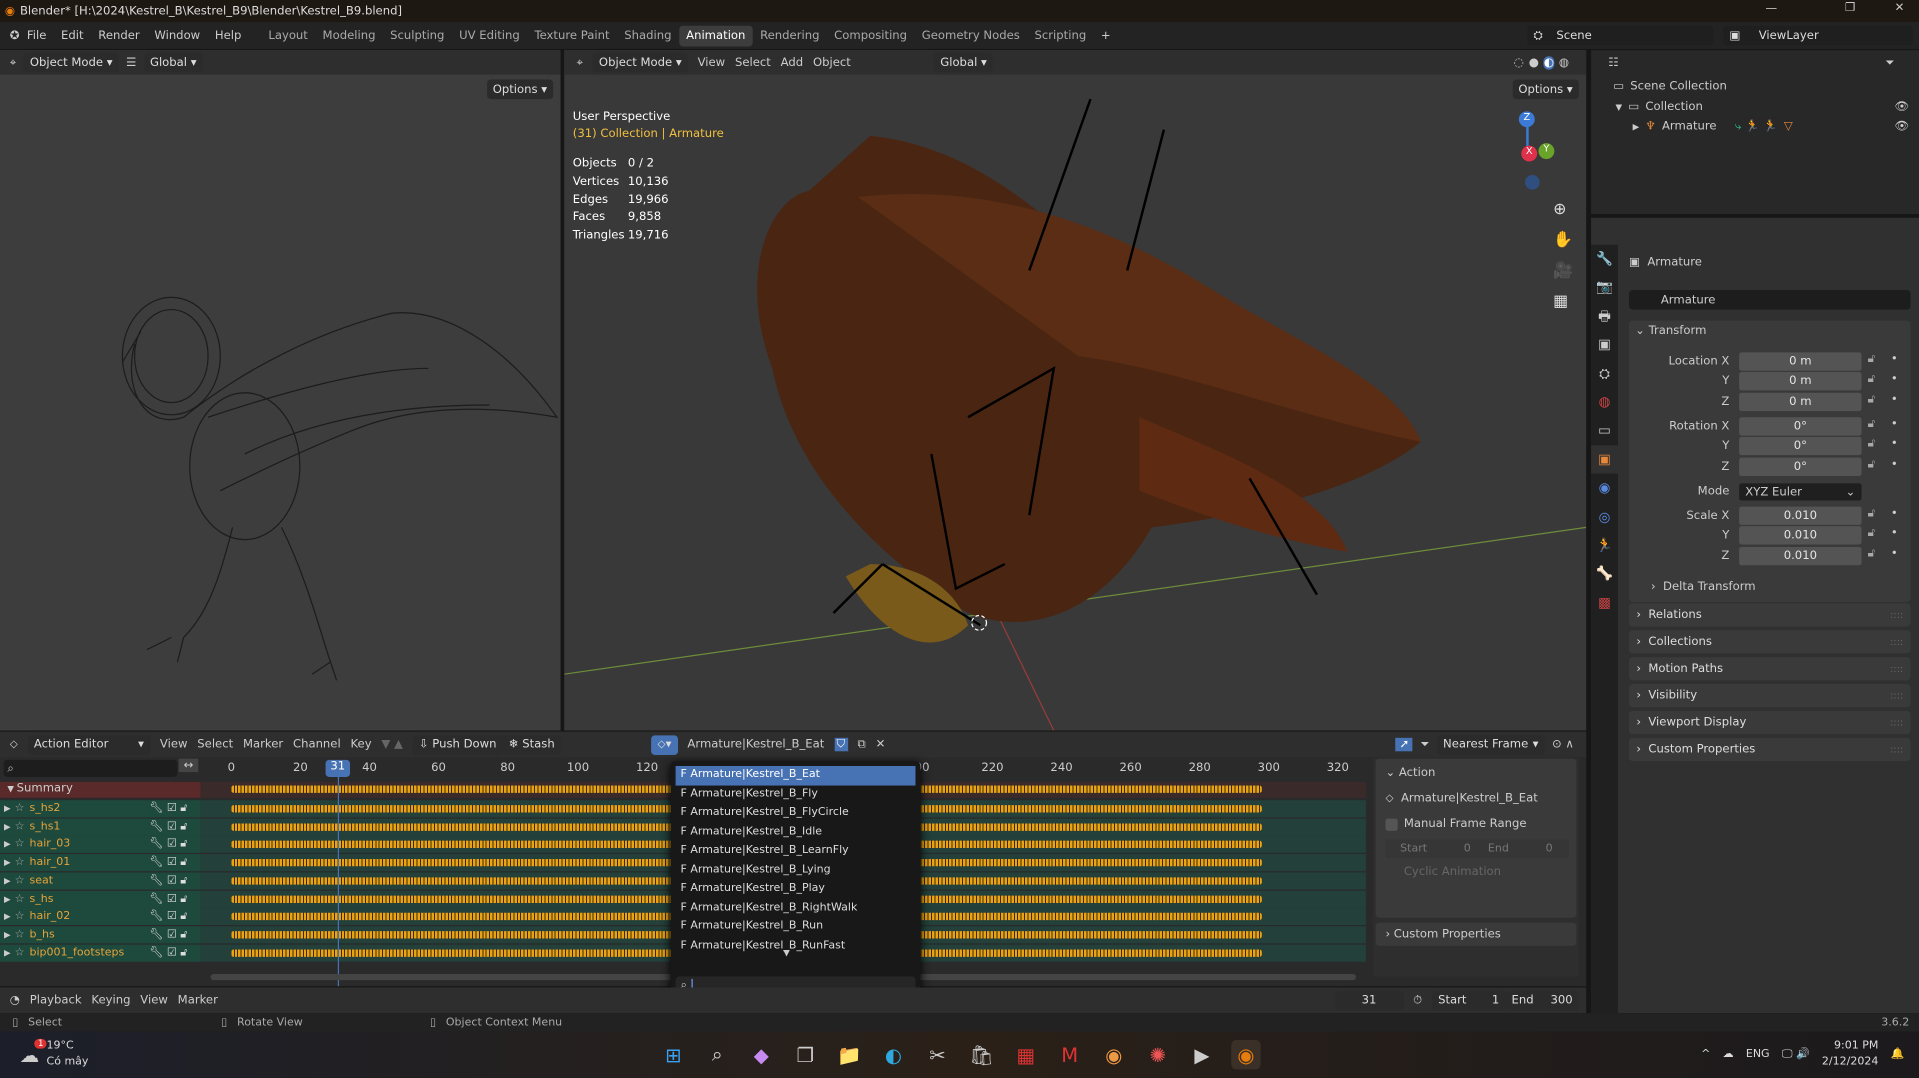 Image resolution: width=1919 pixels, height=1078 pixels. What do you see at coordinates (36, 35) in the screenshot?
I see `menu-file: File` at bounding box center [36, 35].